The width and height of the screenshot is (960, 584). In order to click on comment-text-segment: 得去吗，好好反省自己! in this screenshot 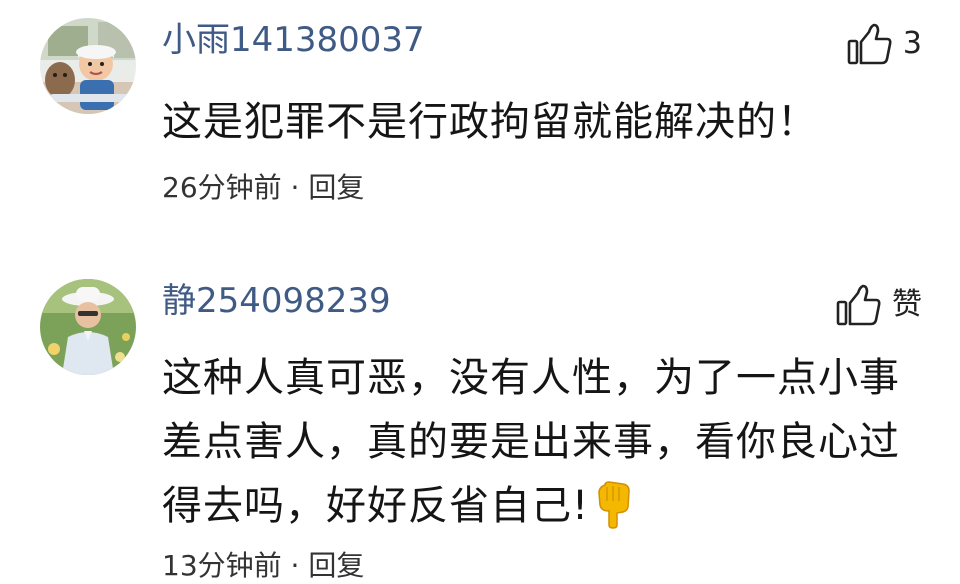, I will do `click(376, 506)`.